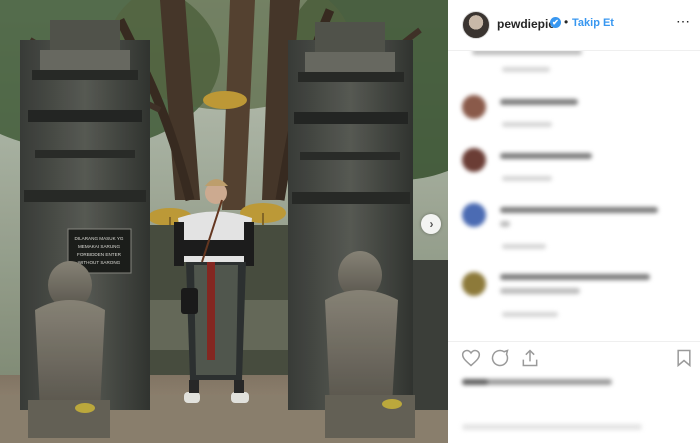  I want to click on more-options-icon: ⋯, so click(683, 21).